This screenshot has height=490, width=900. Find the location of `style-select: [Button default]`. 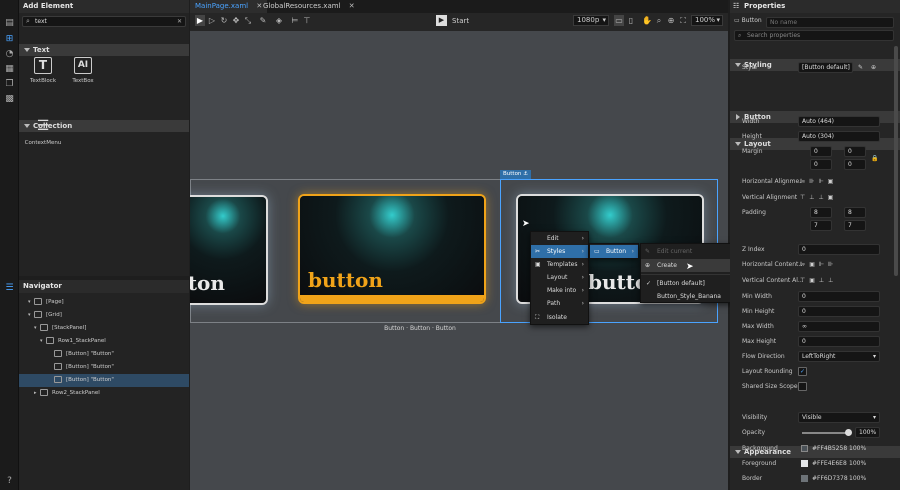

style-select: [Button default] is located at coordinates (825, 67).